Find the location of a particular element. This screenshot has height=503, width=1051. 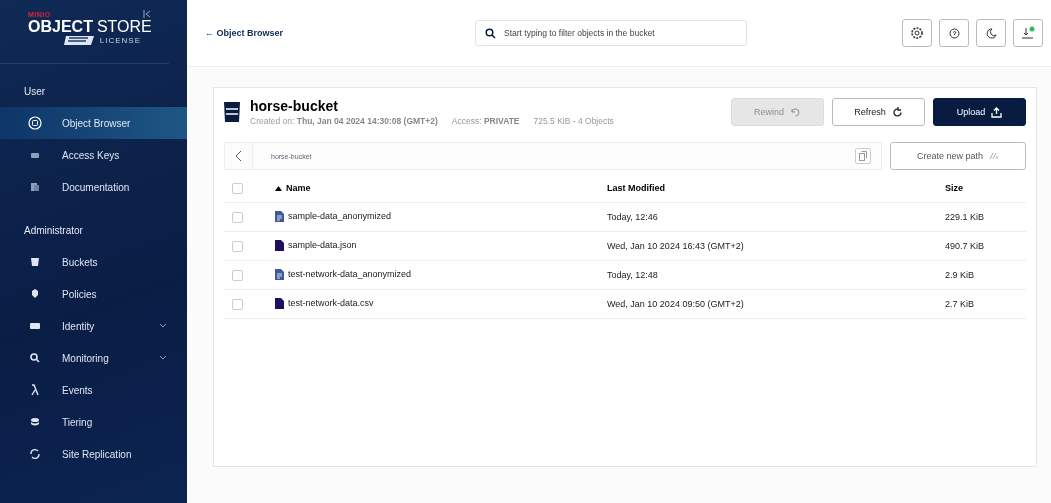

sync-icon is located at coordinates (35, 454).